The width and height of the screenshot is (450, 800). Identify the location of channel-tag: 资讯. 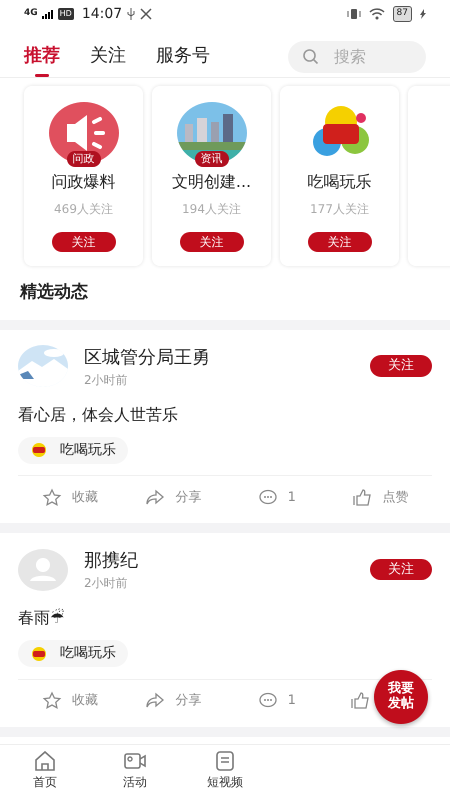
(211, 158).